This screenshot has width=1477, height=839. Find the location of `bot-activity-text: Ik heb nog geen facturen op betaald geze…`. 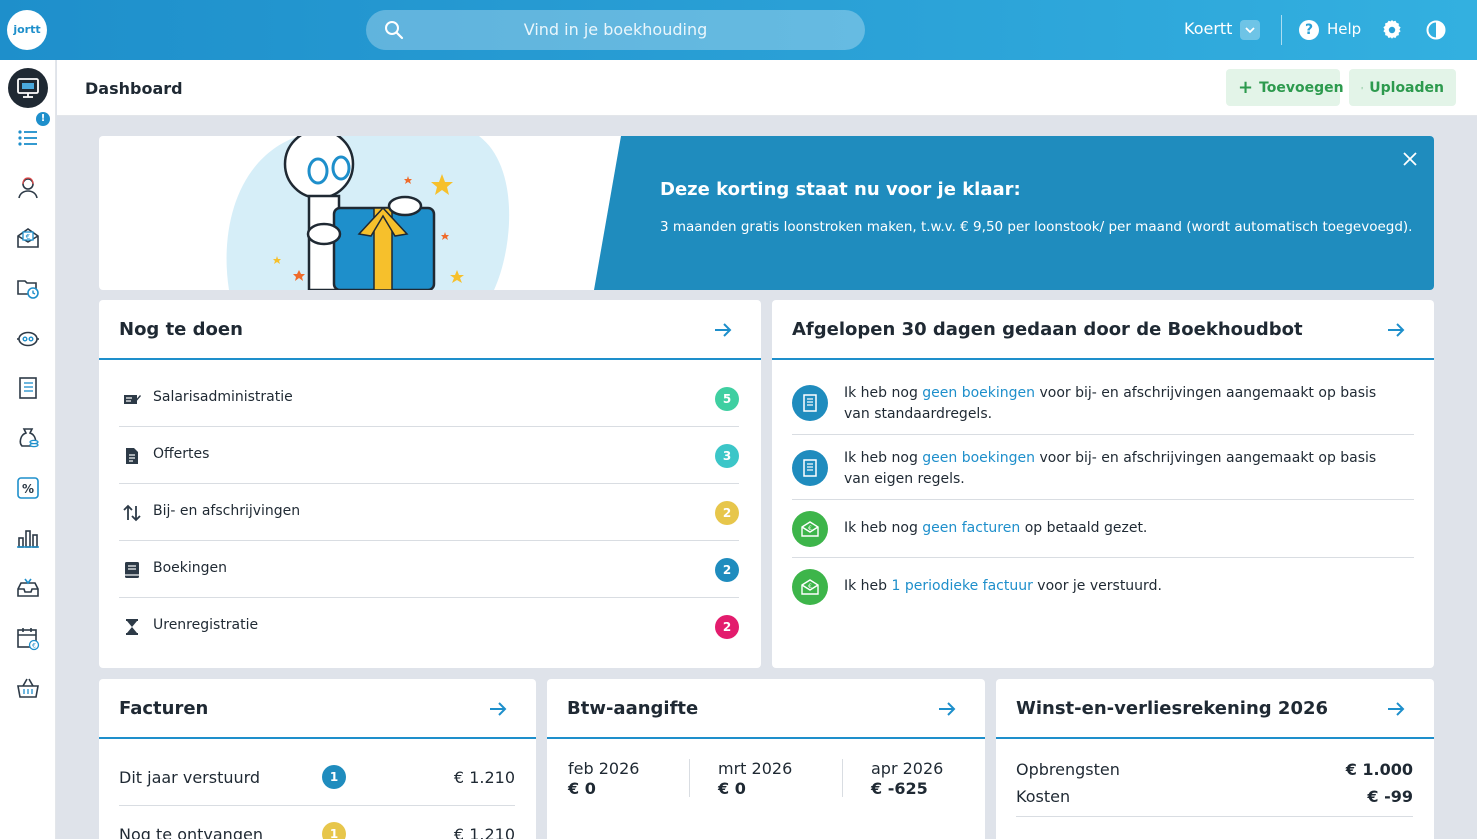

bot-activity-text: Ik heb nog geen facturen op betaald geze… is located at coordinates (1124, 528).